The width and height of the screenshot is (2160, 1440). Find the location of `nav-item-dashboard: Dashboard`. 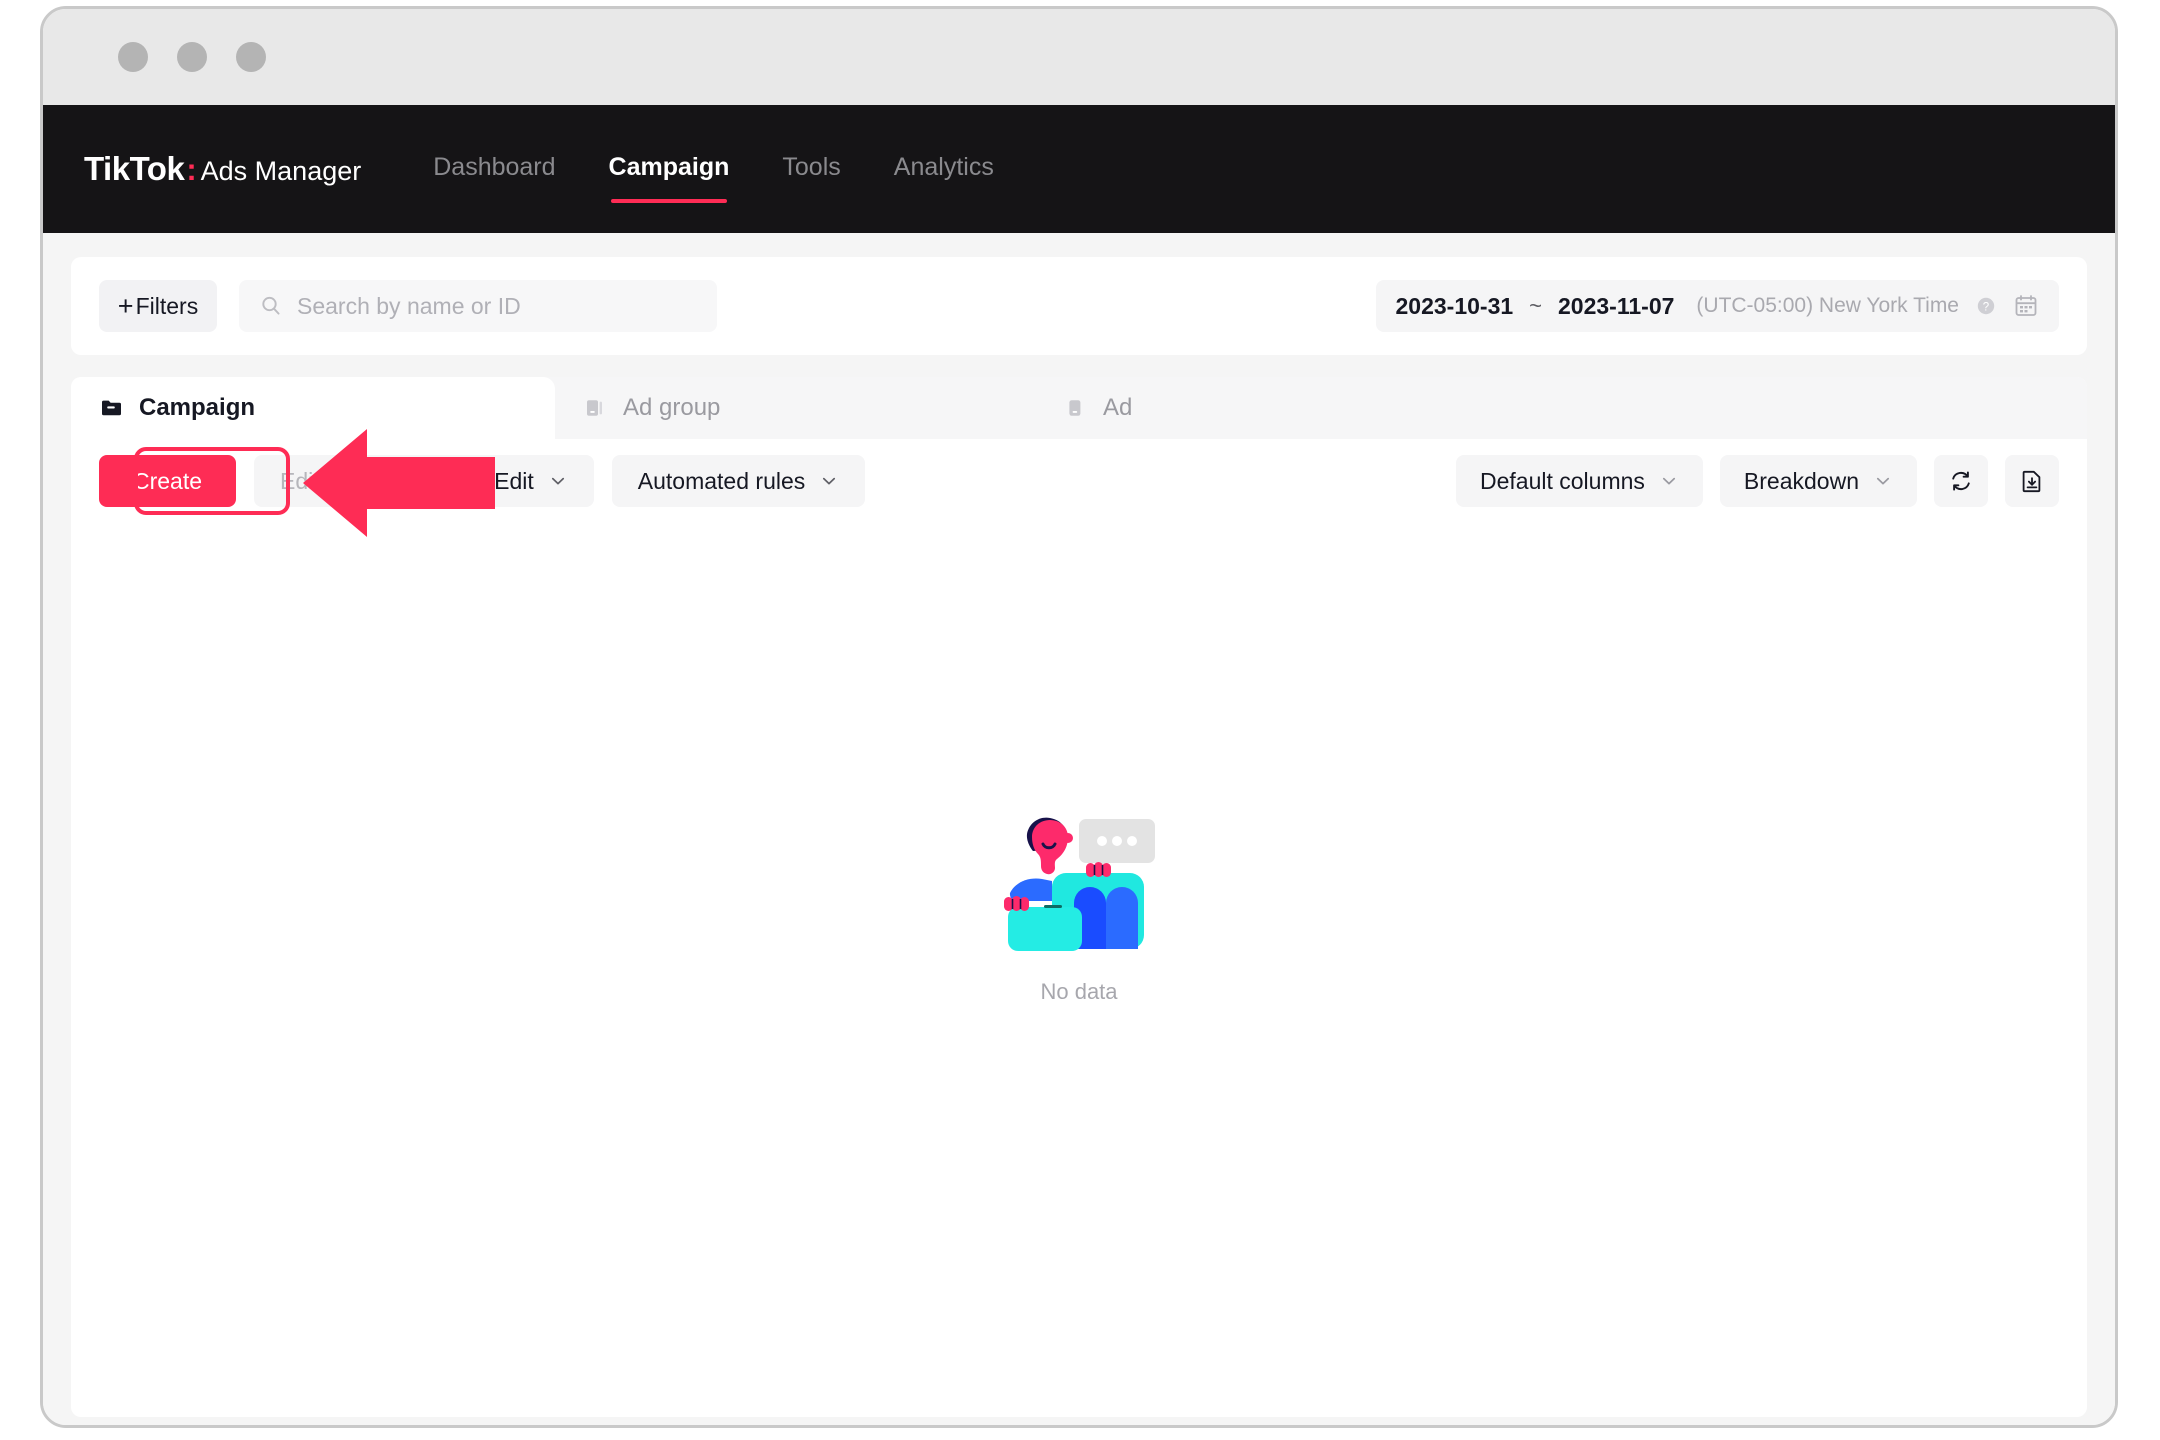

nav-item-dashboard: Dashboard is located at coordinates (494, 169).